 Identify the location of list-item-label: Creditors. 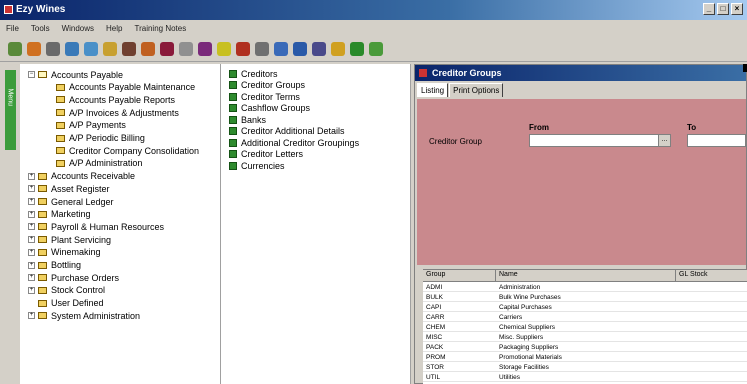
(259, 73).